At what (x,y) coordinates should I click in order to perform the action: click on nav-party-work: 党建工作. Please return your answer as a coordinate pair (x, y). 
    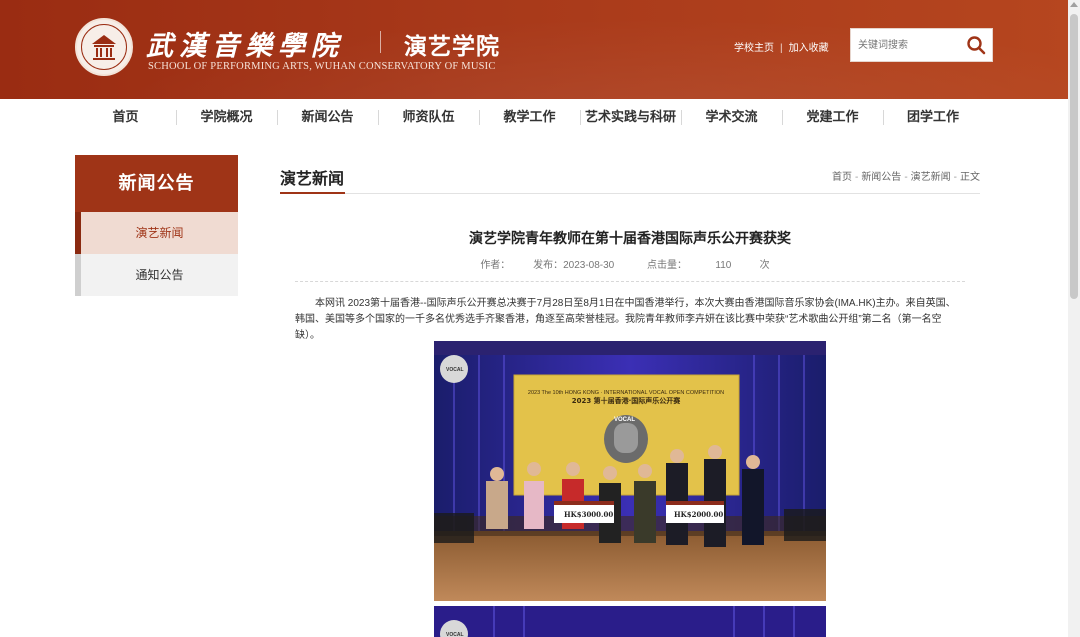
    Looking at the image, I should click on (832, 117).